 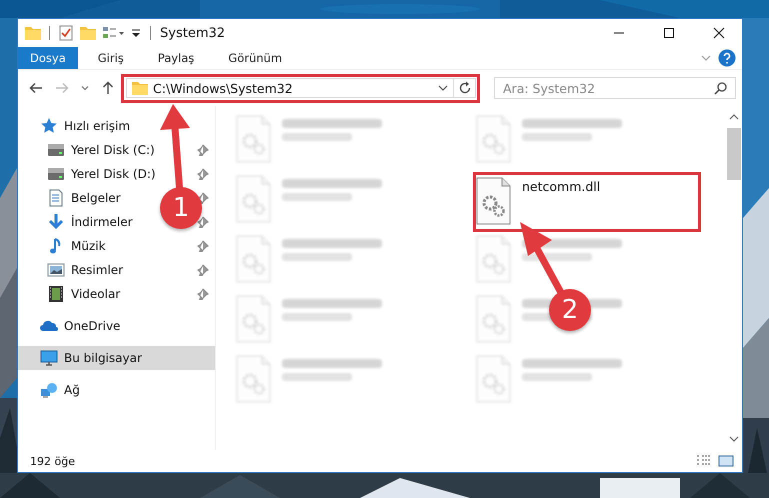 What do you see at coordinates (101, 150) in the screenshot?
I see `sidebar-item: Yerel Disk (C:)` at bounding box center [101, 150].